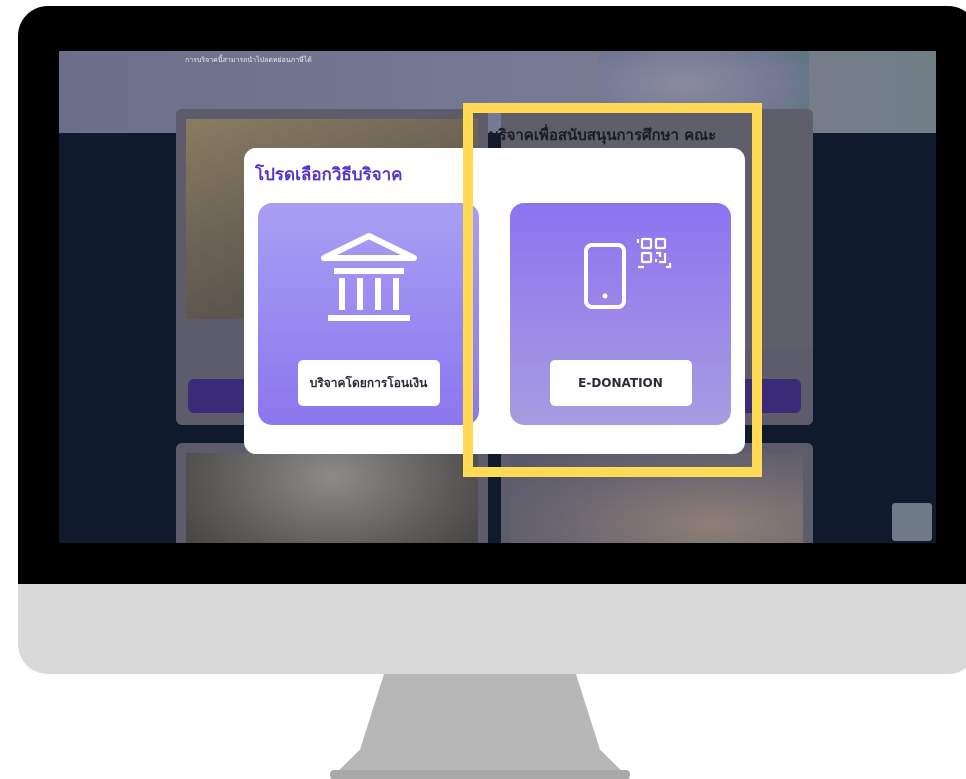 The height and width of the screenshot is (779, 966). Describe the element at coordinates (368, 383) in the screenshot. I see `bank-transfer-label: บริจาคโดยการโอนเงิน` at that location.